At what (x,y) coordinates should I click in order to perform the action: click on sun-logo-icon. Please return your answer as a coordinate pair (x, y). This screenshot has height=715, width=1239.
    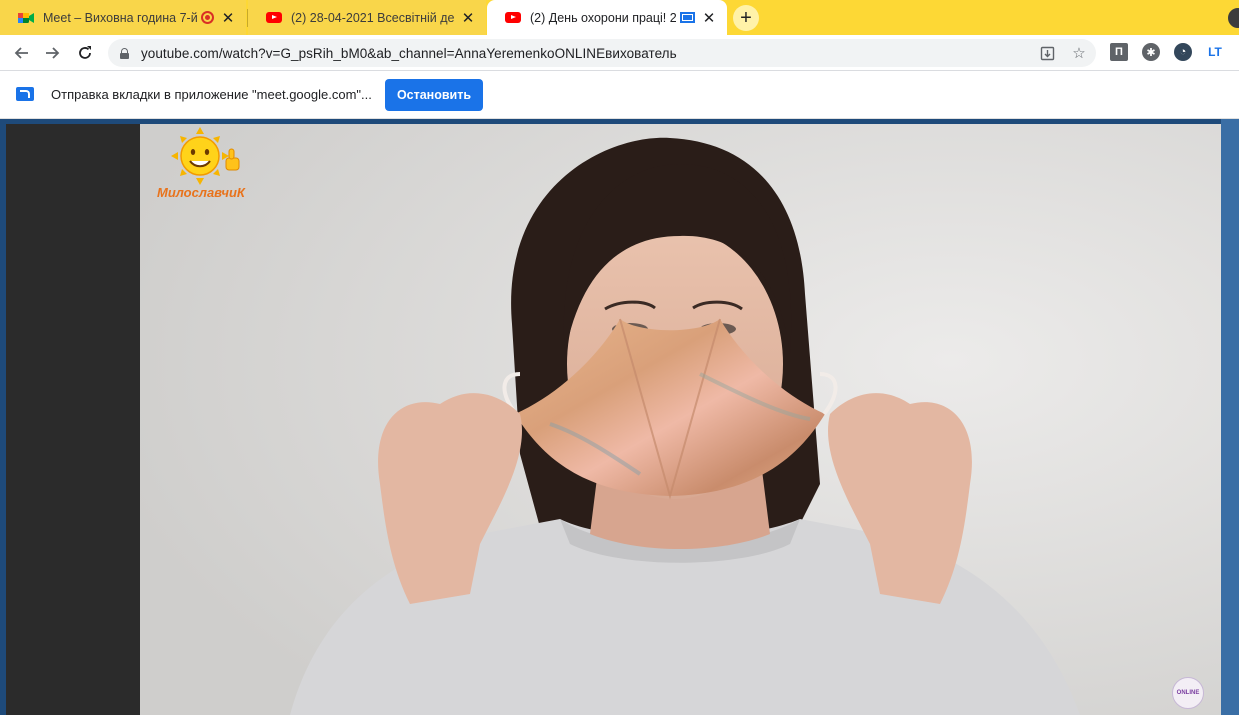
    Looking at the image, I should click on (205, 156).